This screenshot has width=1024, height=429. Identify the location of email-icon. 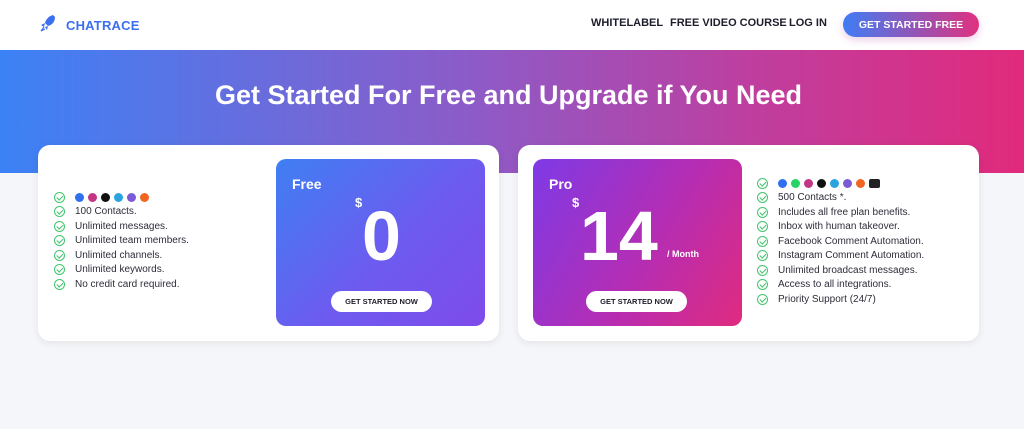
(874, 183).